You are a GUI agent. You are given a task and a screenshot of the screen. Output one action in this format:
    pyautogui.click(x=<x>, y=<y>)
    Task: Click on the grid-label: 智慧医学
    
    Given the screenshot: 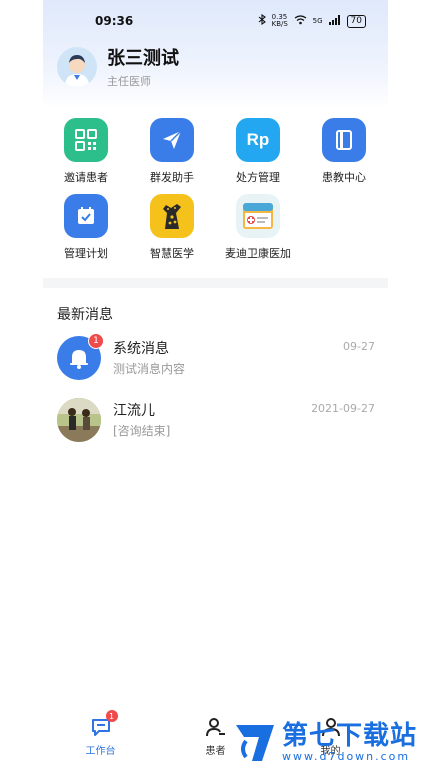 What is the action you would take?
    pyautogui.click(x=172, y=253)
    